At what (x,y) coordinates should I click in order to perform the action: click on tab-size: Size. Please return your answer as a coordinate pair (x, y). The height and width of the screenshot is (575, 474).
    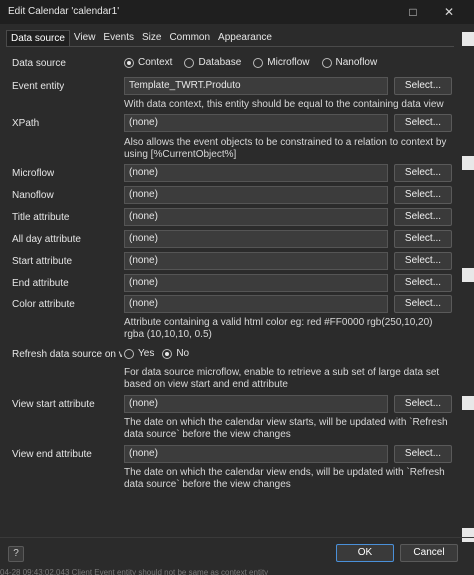
    Looking at the image, I should click on (151, 38).